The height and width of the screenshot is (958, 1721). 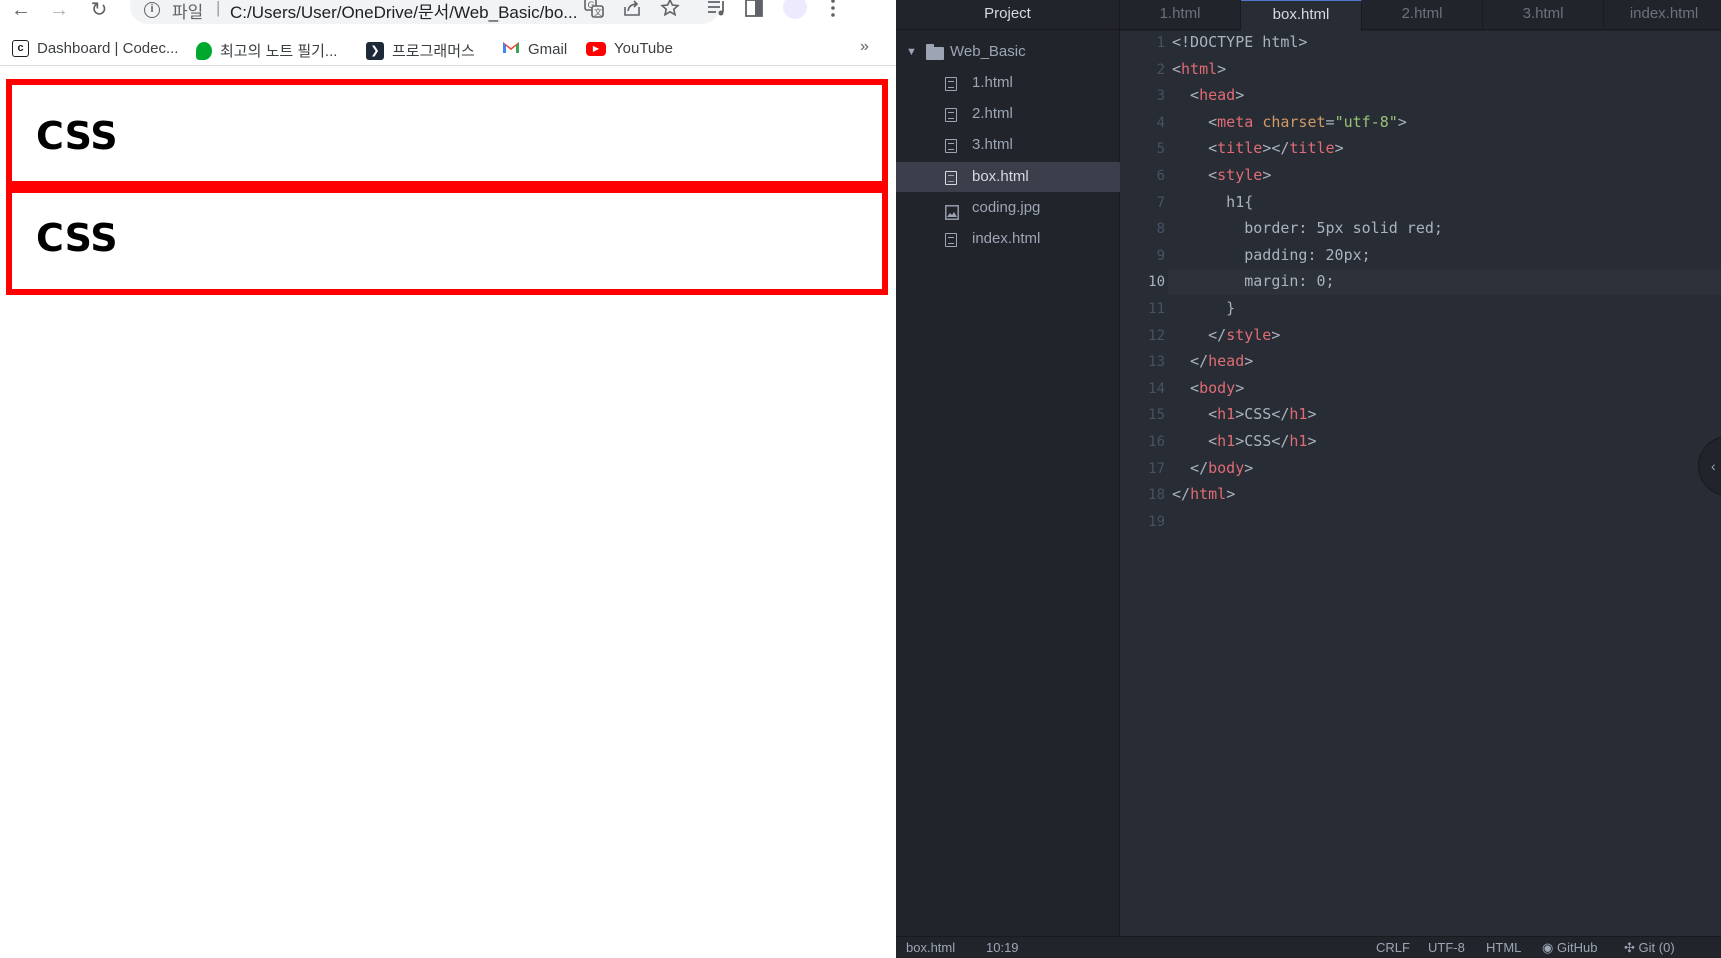 I want to click on code-line: <!DOCTYPE html>, so click(x=1239, y=42).